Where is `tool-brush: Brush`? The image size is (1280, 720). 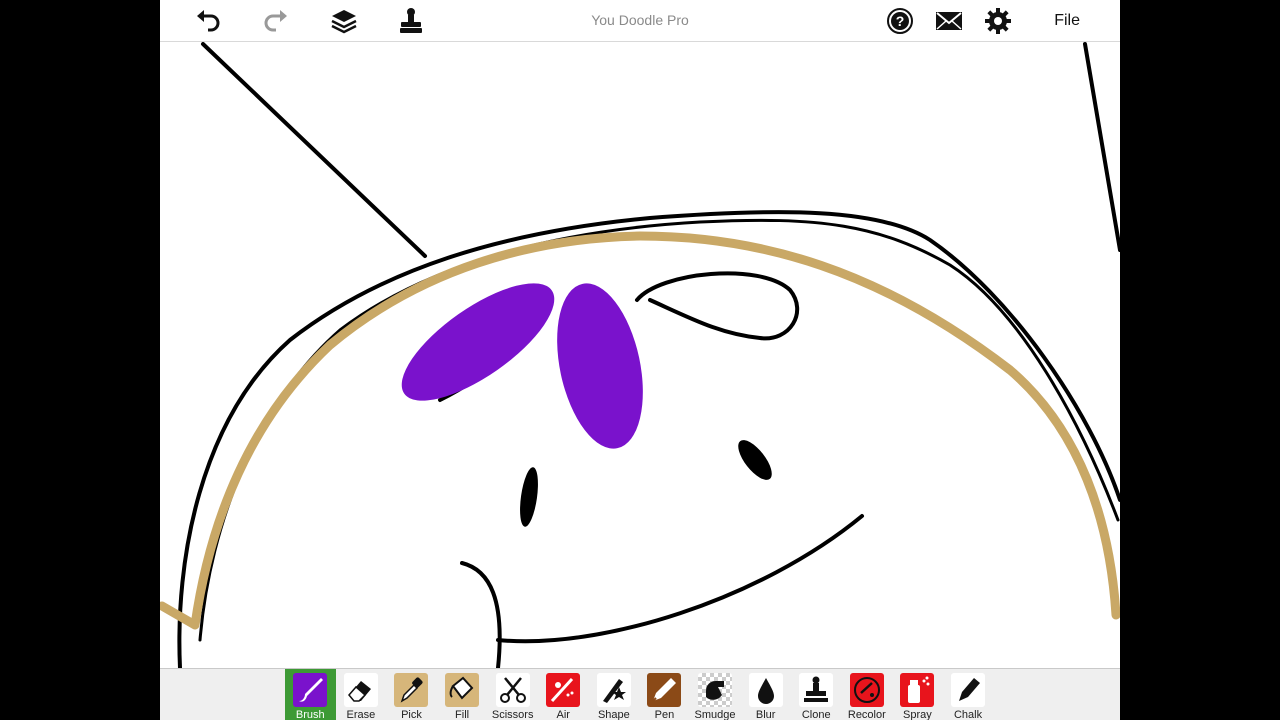
tool-brush: Brush is located at coordinates (310, 694).